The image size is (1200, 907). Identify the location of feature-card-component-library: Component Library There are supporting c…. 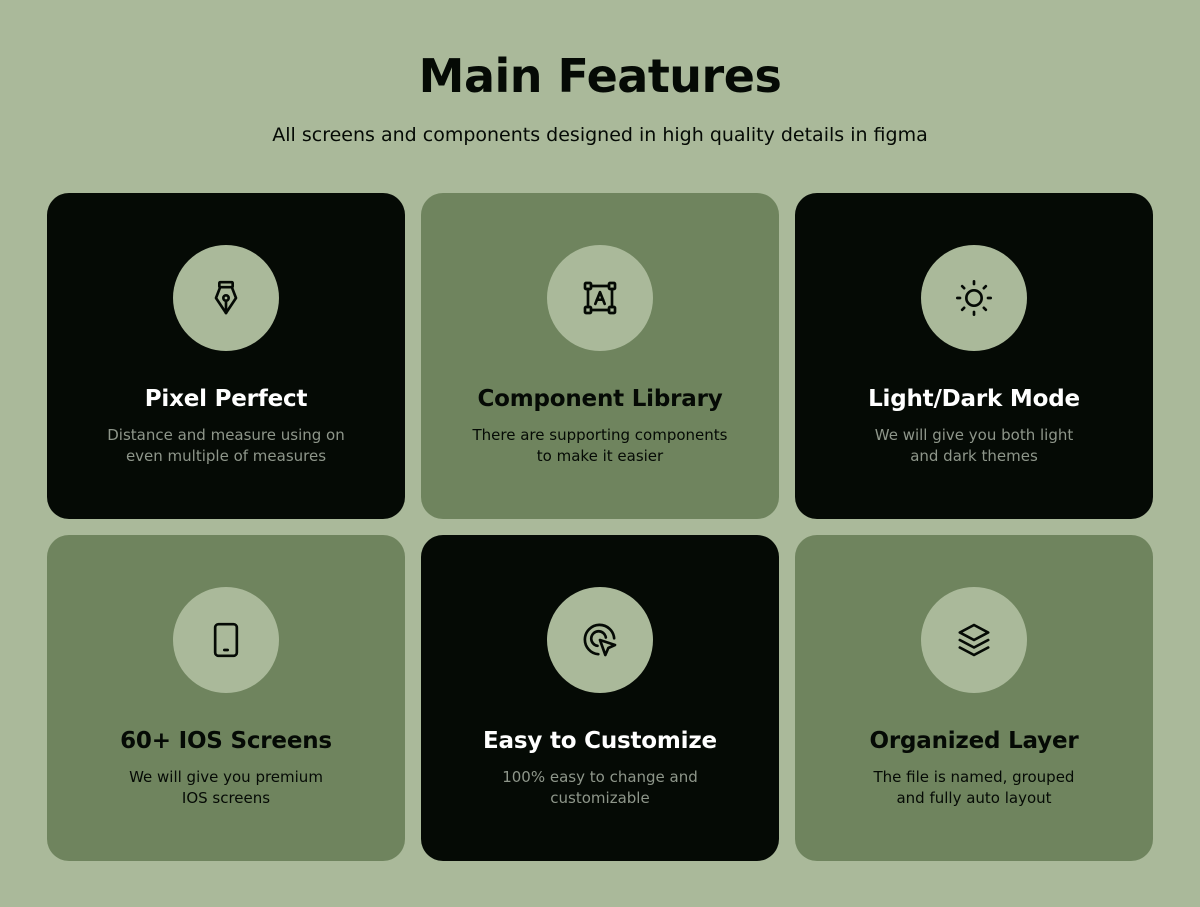
(600, 356).